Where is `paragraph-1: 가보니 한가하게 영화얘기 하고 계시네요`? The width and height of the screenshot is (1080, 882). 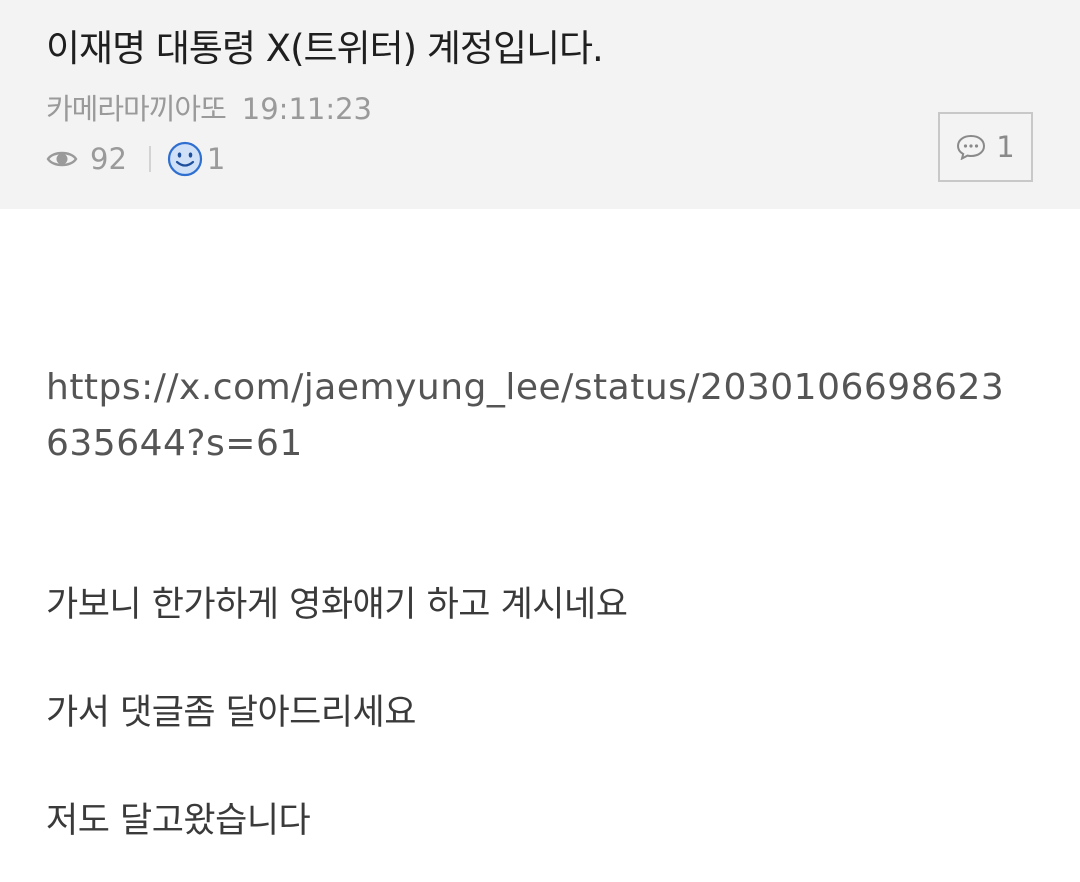 paragraph-1: 가보니 한가하게 영화얘기 하고 계시네요 is located at coordinates (337, 605).